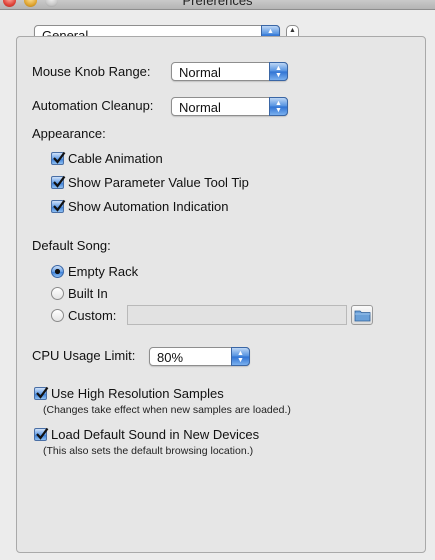 This screenshot has width=435, height=560. What do you see at coordinates (88, 293) in the screenshot?
I see `built-in-label: Built In` at bounding box center [88, 293].